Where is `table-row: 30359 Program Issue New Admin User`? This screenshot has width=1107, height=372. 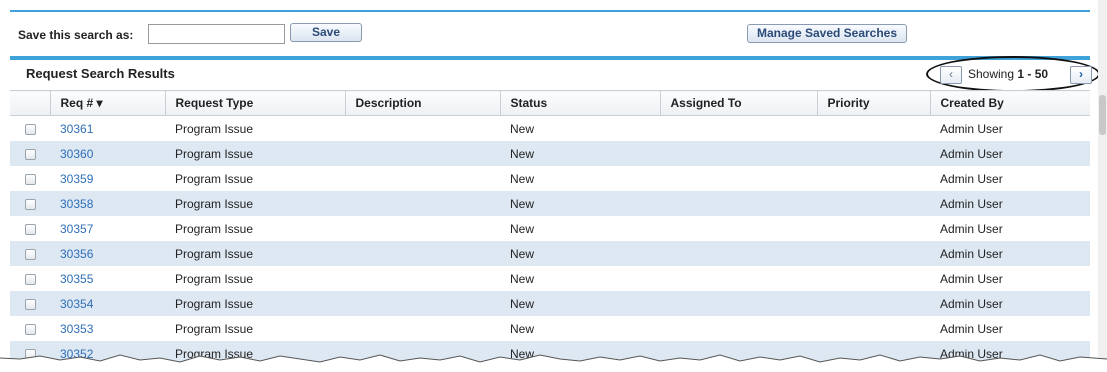
table-row: 30359 Program Issue New Admin User is located at coordinates (550, 178).